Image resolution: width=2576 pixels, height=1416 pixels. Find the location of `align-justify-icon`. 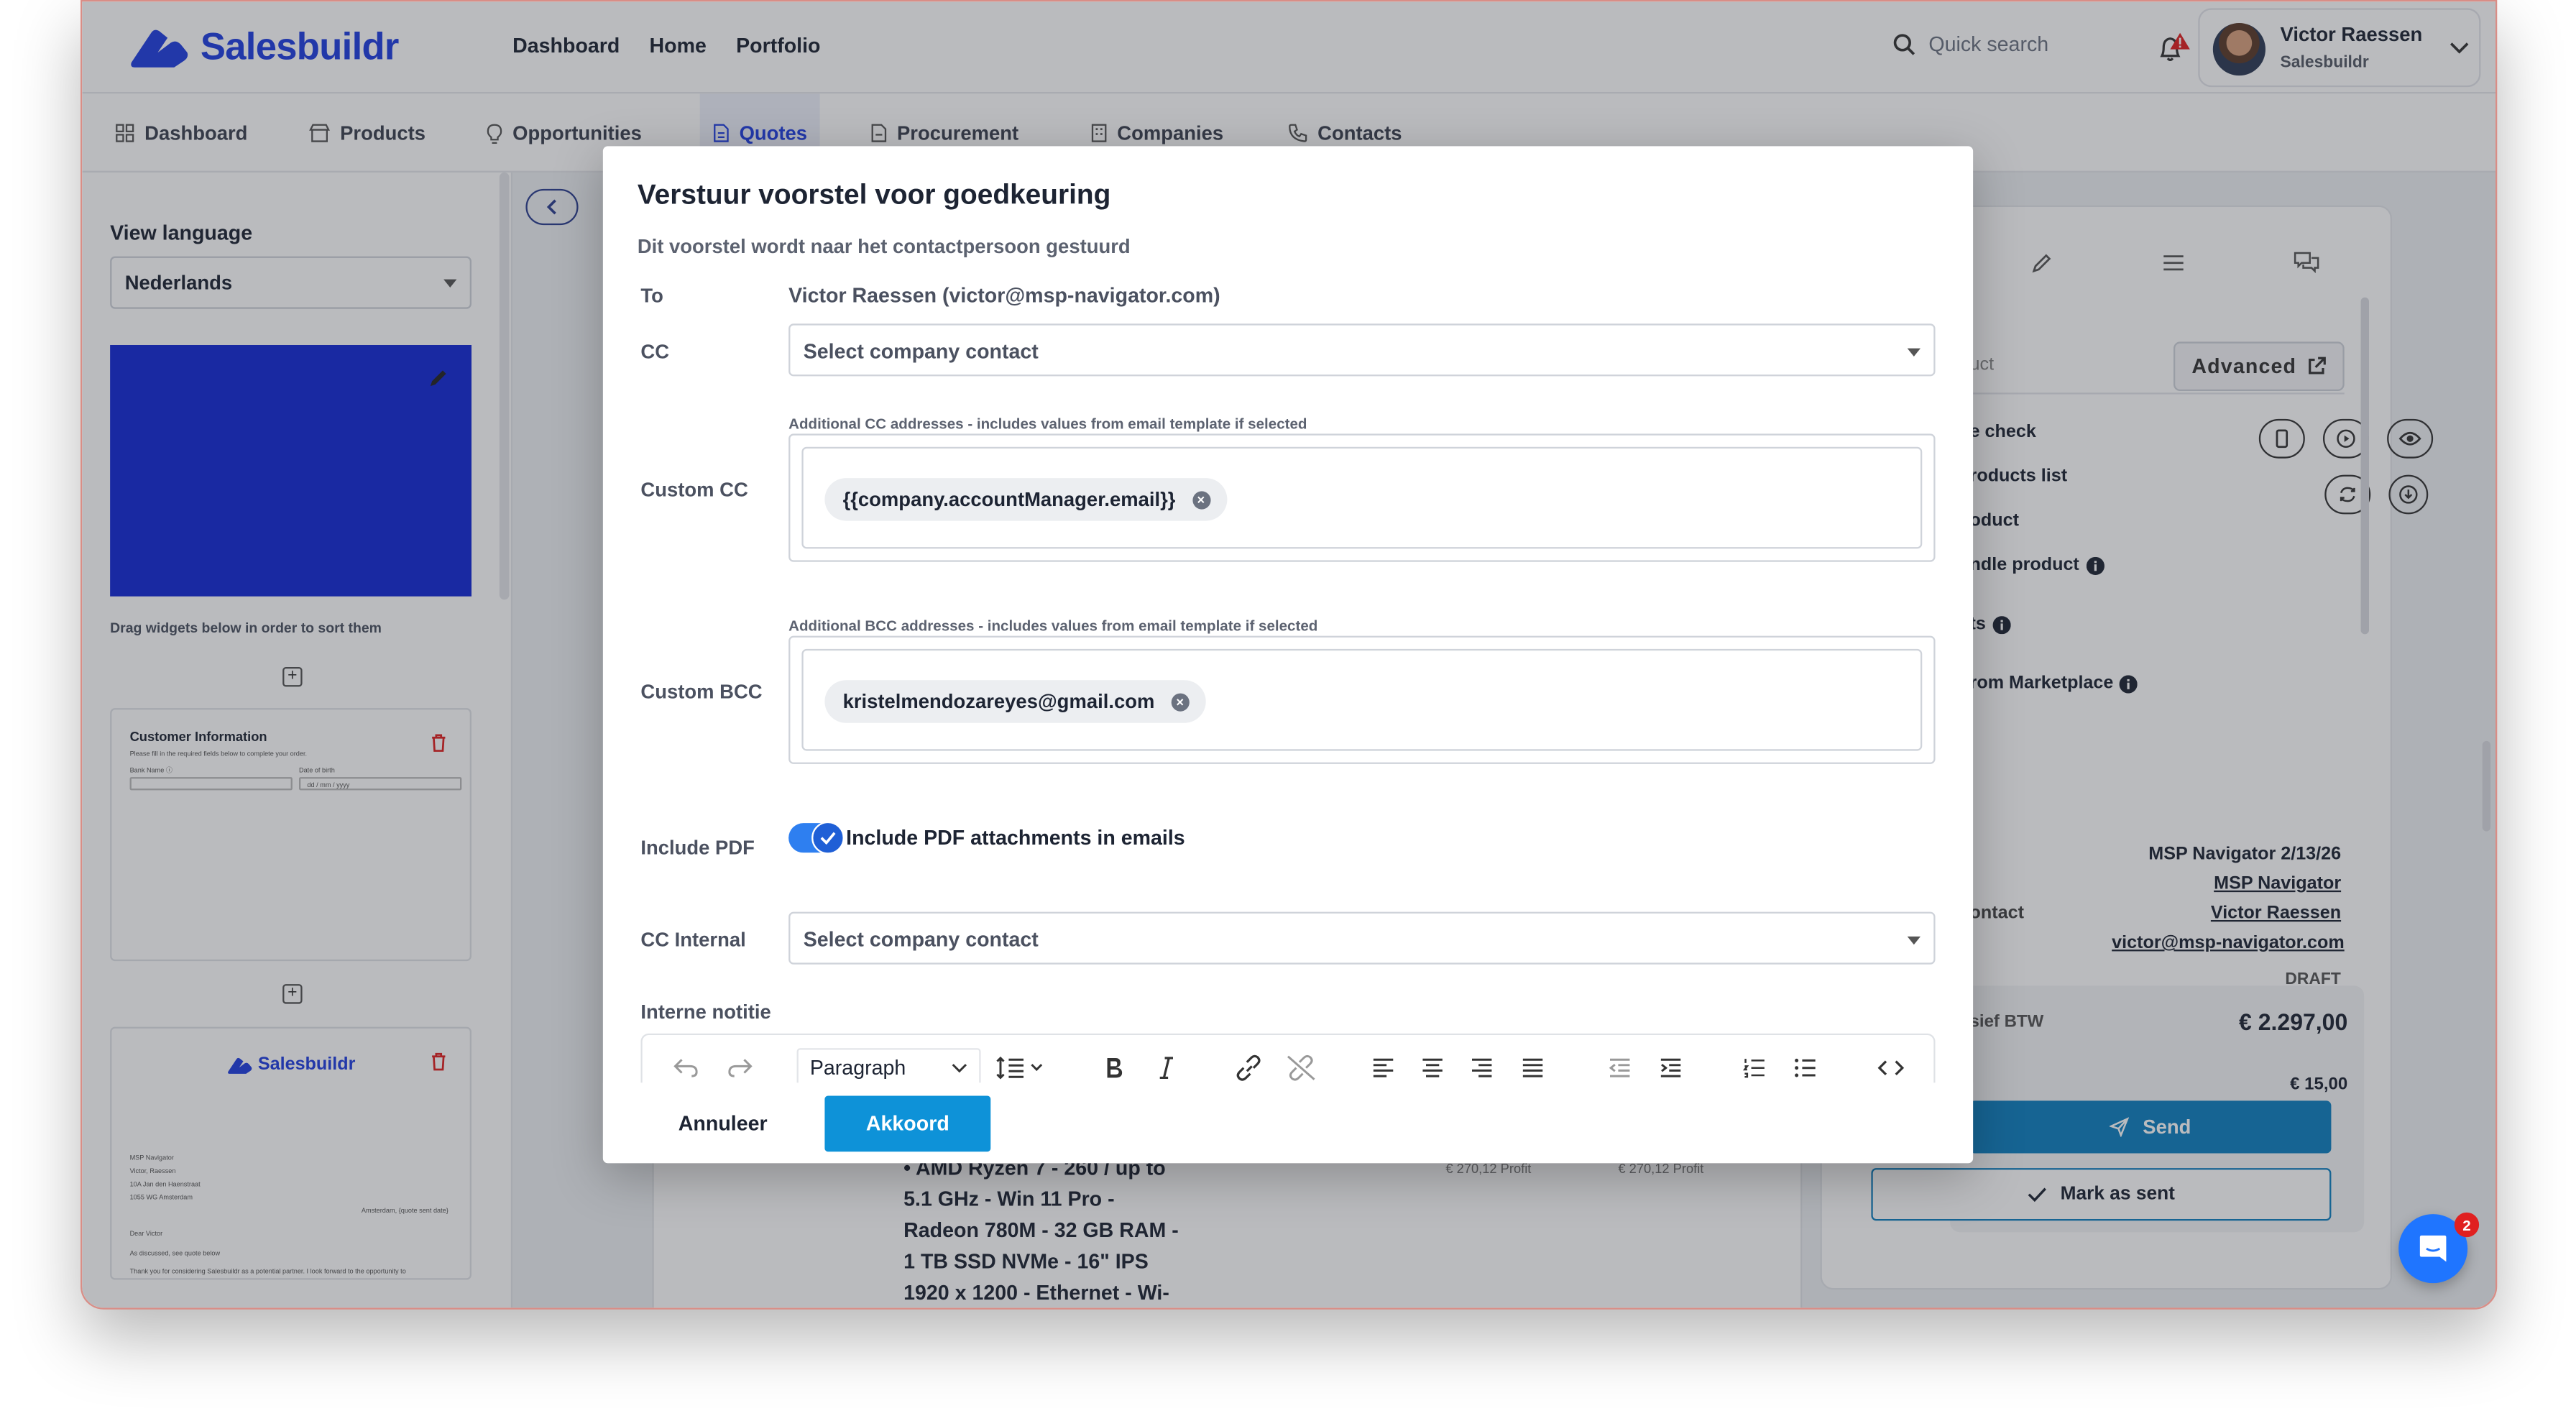

align-justify-icon is located at coordinates (1532, 1067).